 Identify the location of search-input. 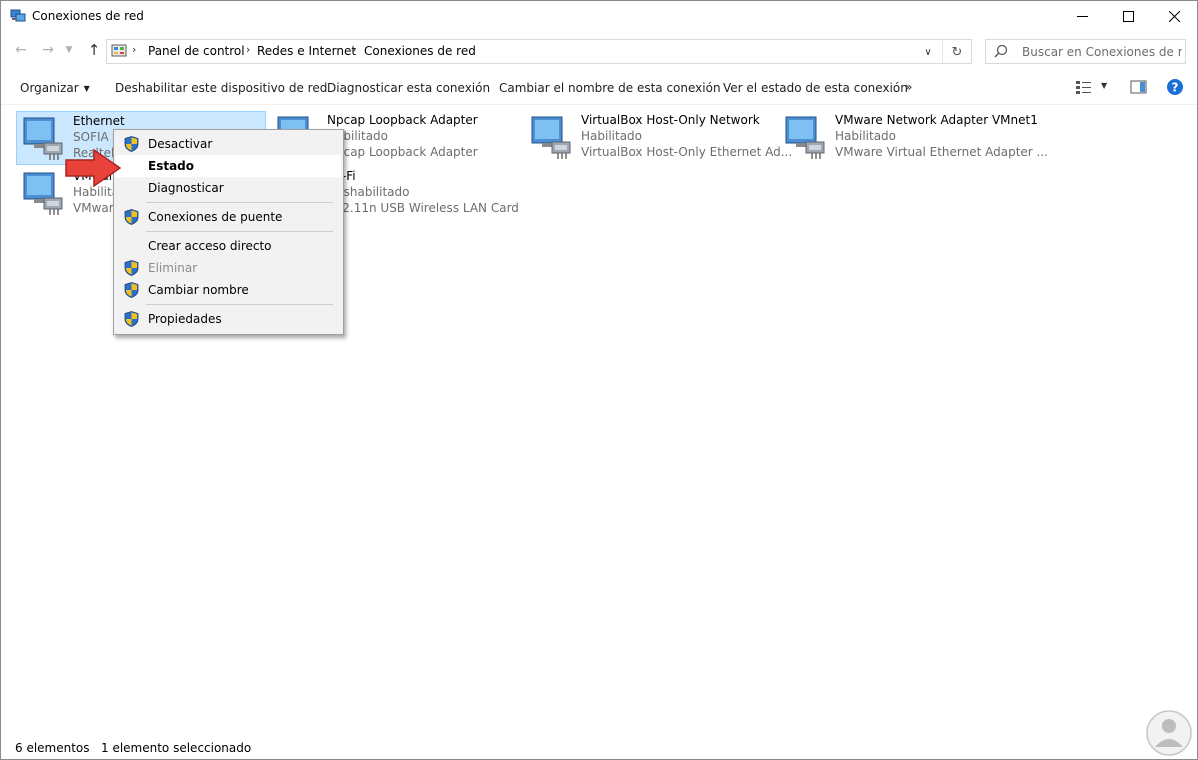
(1102, 51).